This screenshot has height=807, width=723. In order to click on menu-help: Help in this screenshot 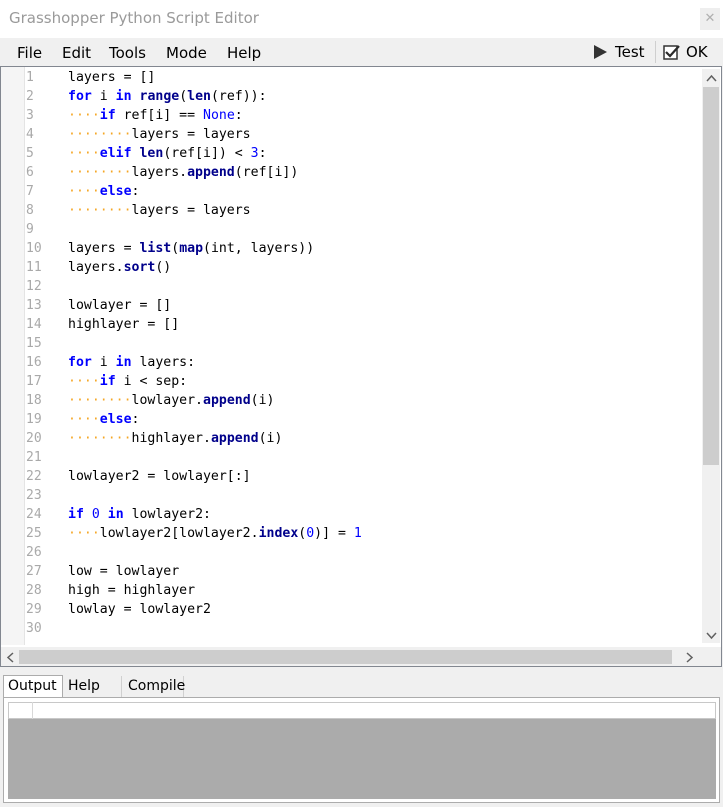, I will do `click(244, 53)`.